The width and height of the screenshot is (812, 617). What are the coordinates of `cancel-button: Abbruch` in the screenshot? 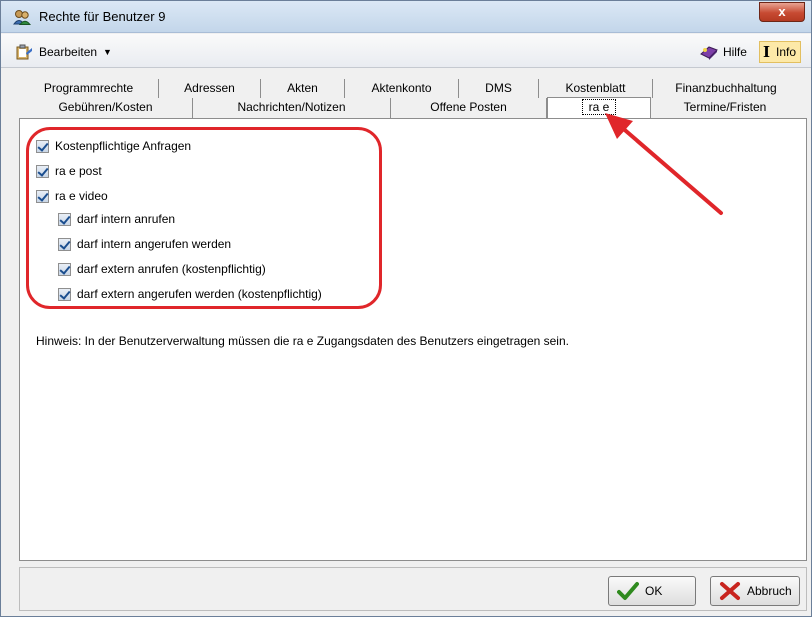 It's located at (755, 591).